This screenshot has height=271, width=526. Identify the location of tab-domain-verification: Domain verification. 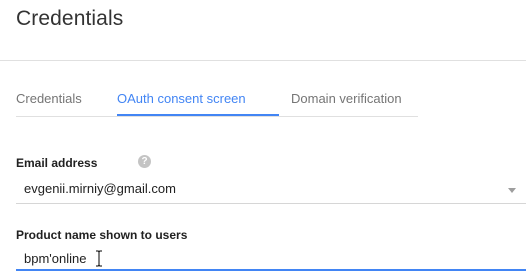
(346, 98).